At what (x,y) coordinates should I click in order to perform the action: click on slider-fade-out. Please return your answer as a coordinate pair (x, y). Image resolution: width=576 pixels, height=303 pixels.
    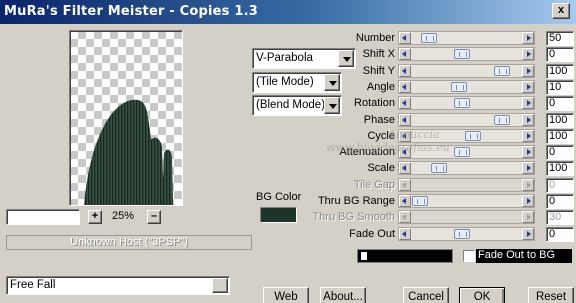
    Looking at the image, I should click on (466, 234).